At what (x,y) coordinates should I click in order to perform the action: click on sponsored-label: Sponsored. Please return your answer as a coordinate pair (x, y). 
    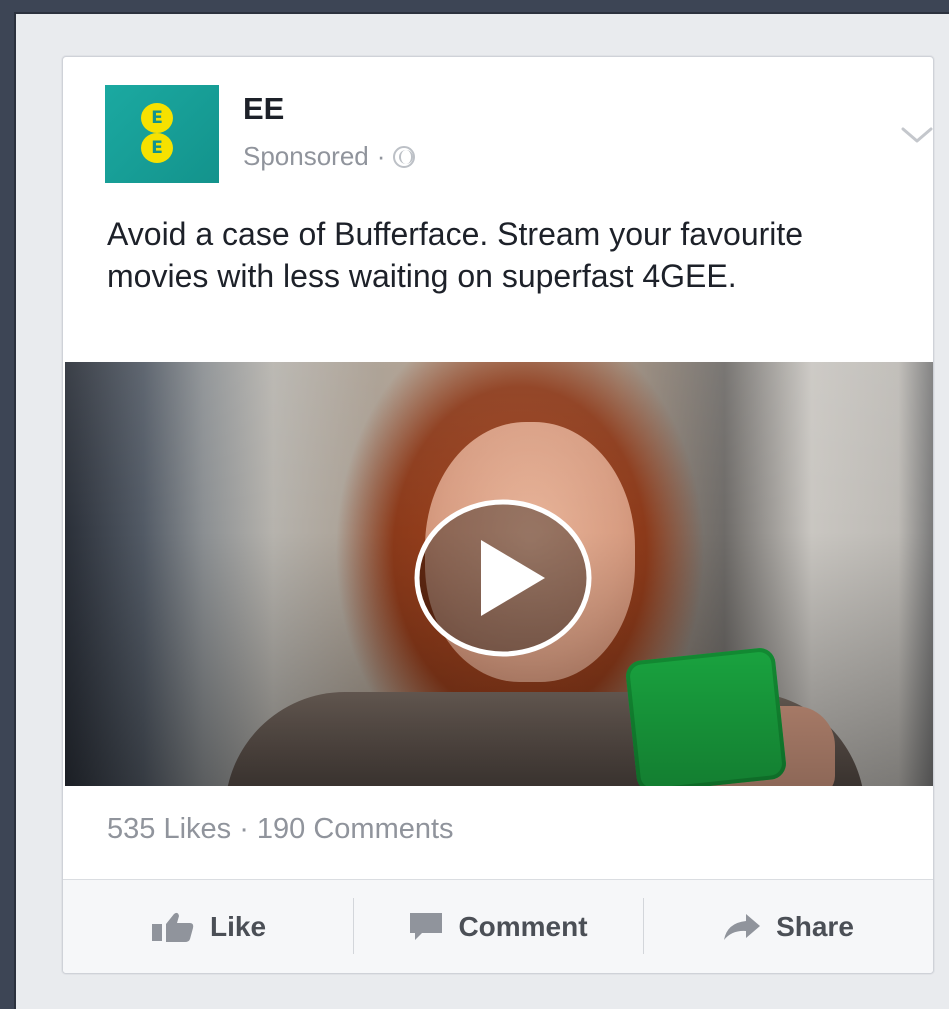
    Looking at the image, I should click on (306, 156).